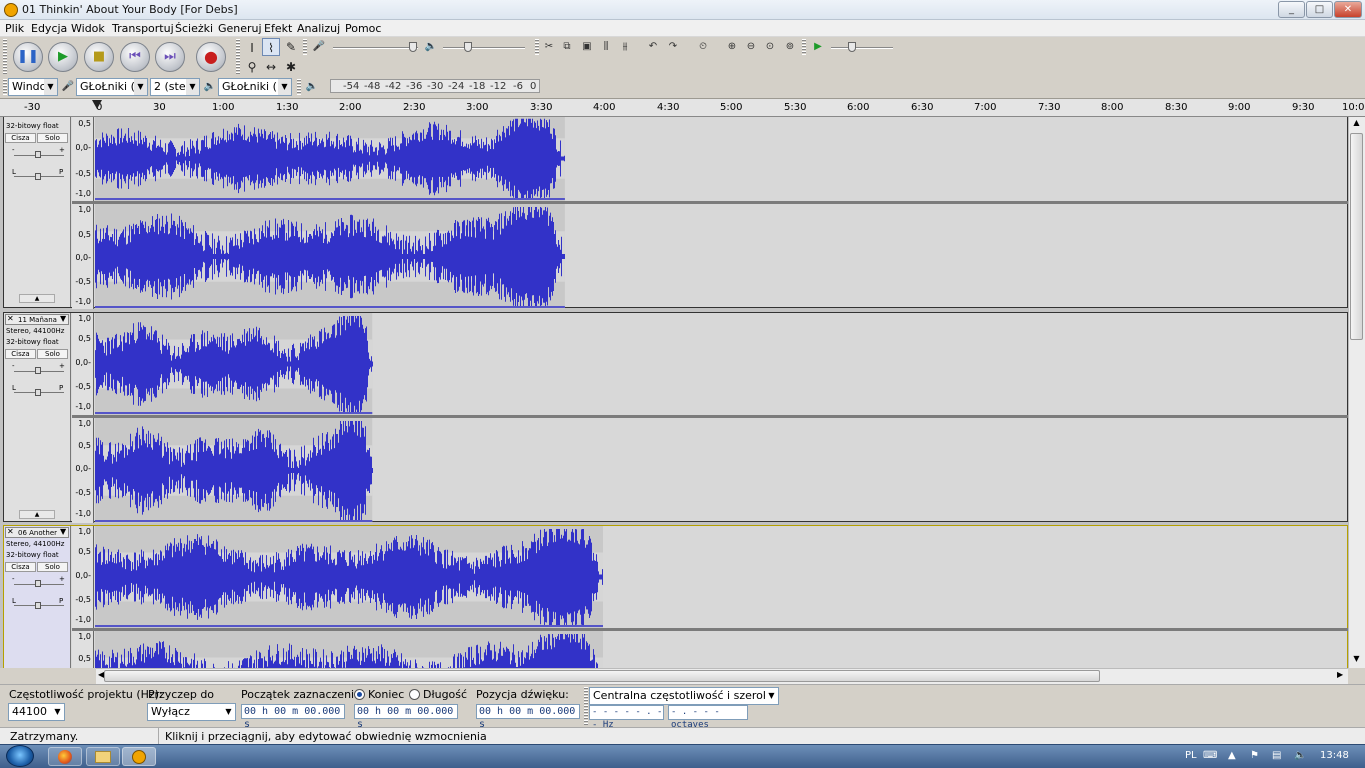 The image size is (1365, 768). Describe the element at coordinates (63, 57) in the screenshot. I see `play-button: ▶` at that location.